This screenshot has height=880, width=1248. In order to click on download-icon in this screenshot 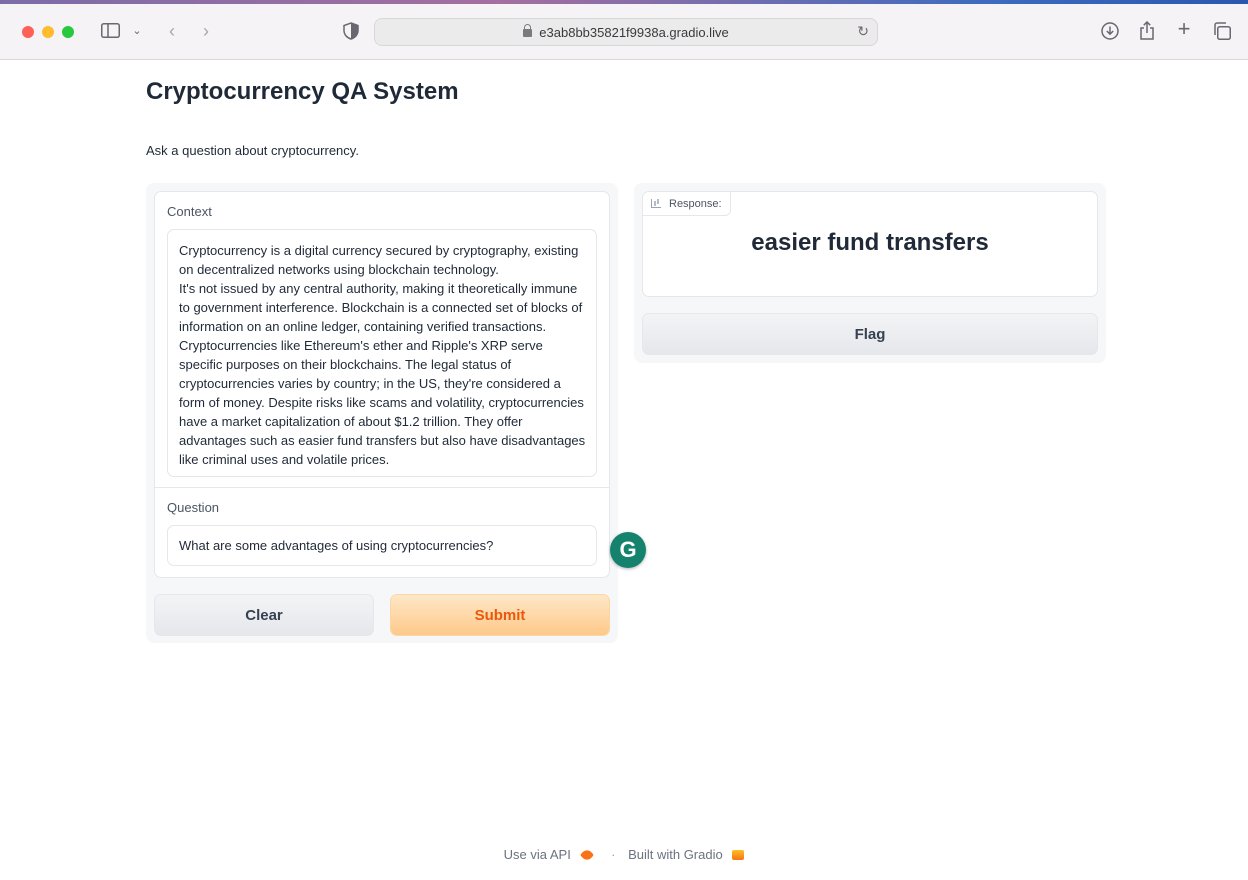, I will do `click(1110, 33)`.